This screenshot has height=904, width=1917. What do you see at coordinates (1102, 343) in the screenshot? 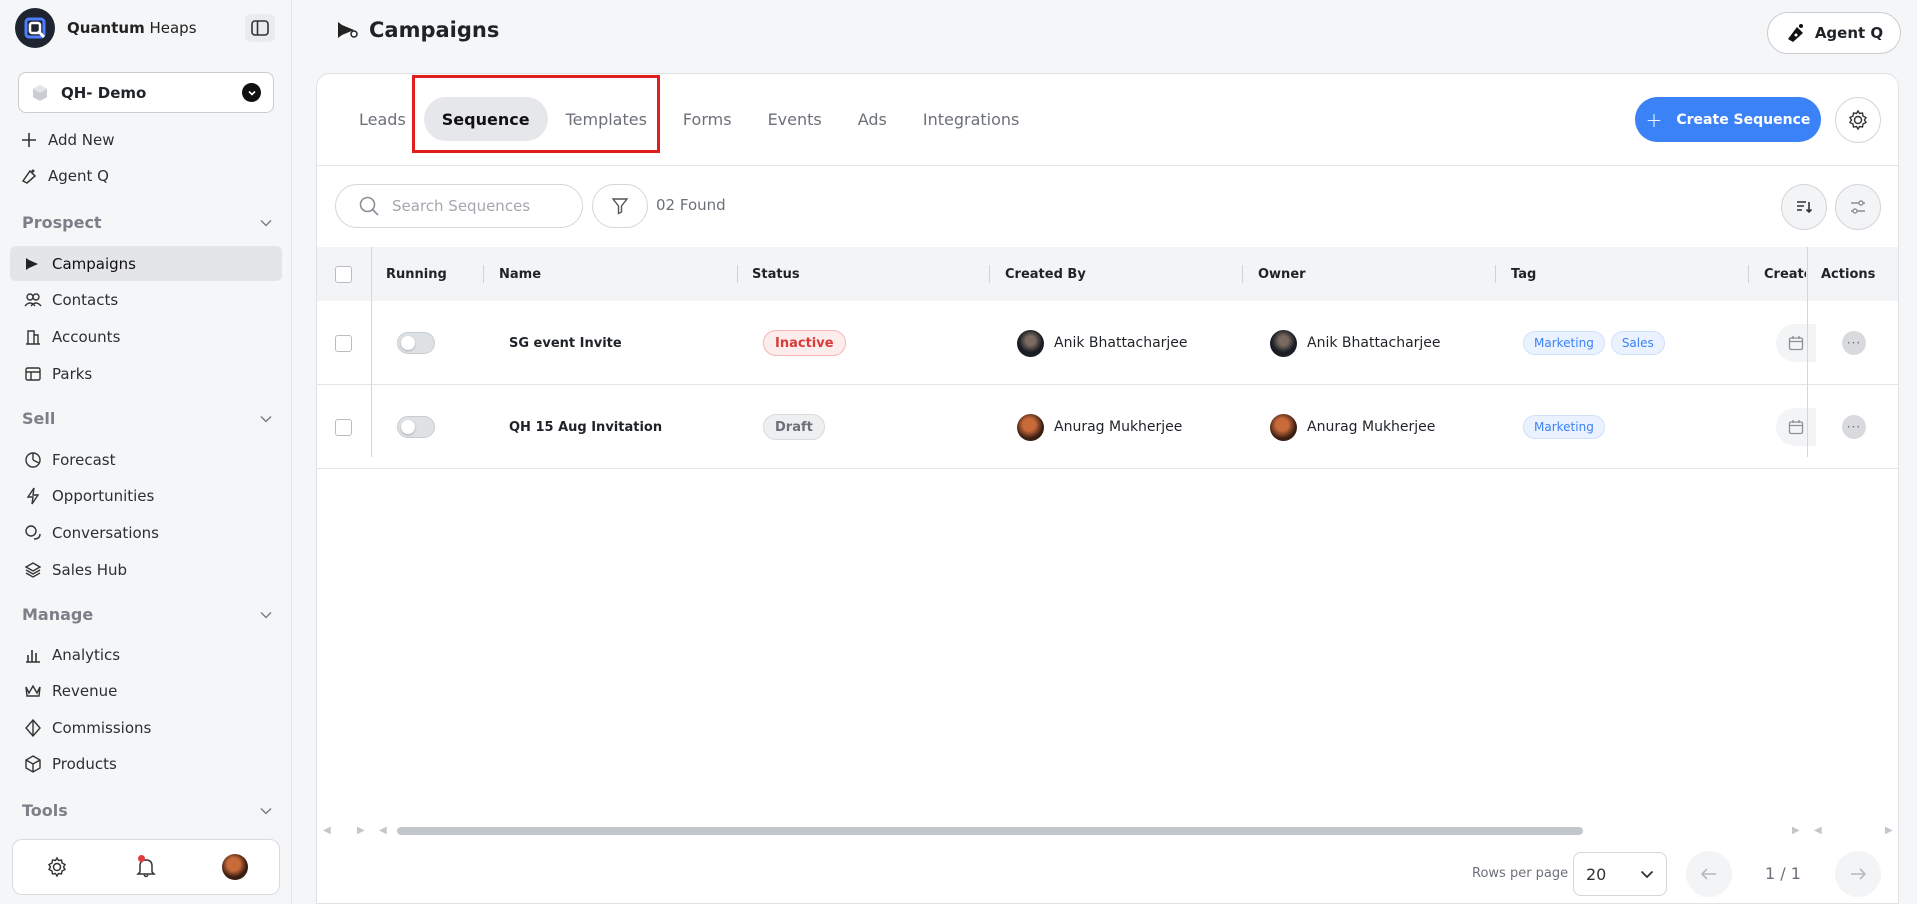
I see `created-by-cell: Anik Bhattacharjee` at bounding box center [1102, 343].